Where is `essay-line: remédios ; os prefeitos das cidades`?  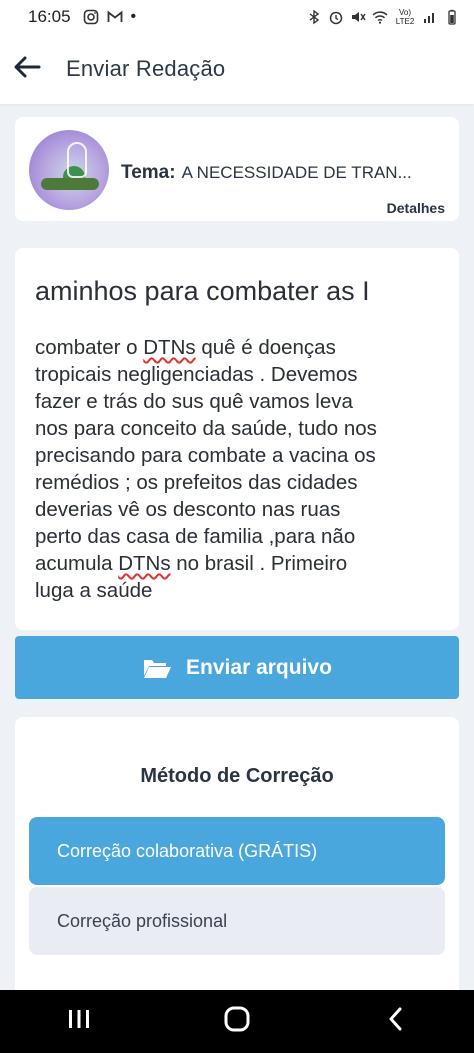 essay-line: remédios ; os prefeitos das cidades is located at coordinates (240, 482).